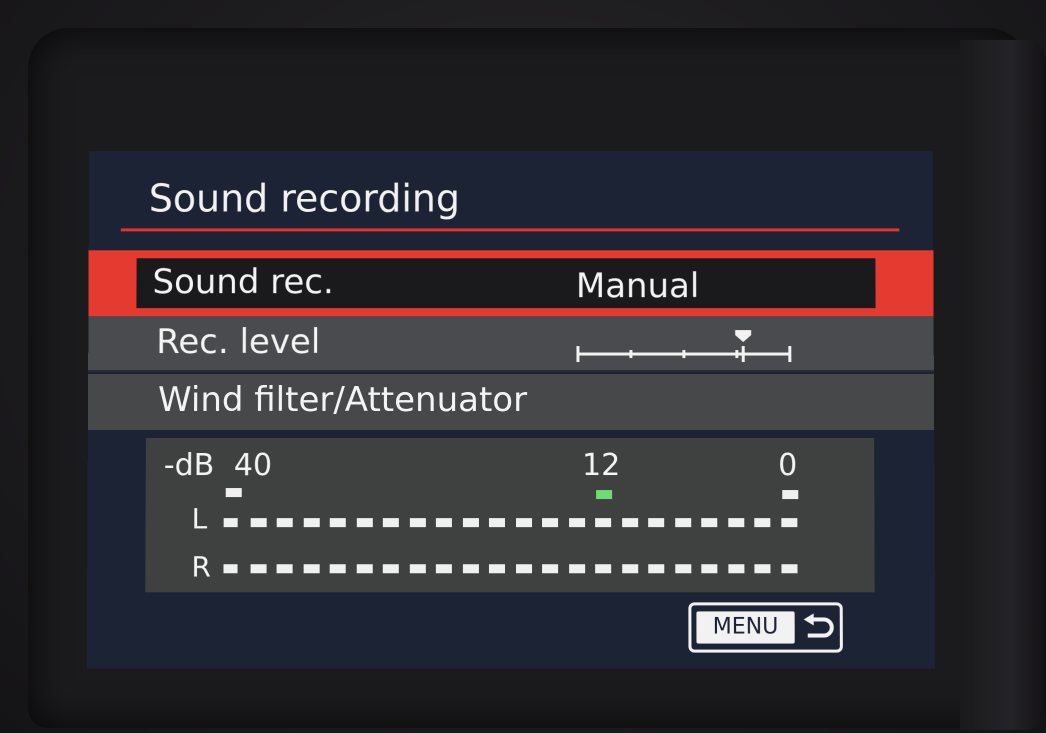 The height and width of the screenshot is (733, 1046). Describe the element at coordinates (342, 400) in the screenshot. I see `menu-item-label: Wind filter/Attenuator` at that location.